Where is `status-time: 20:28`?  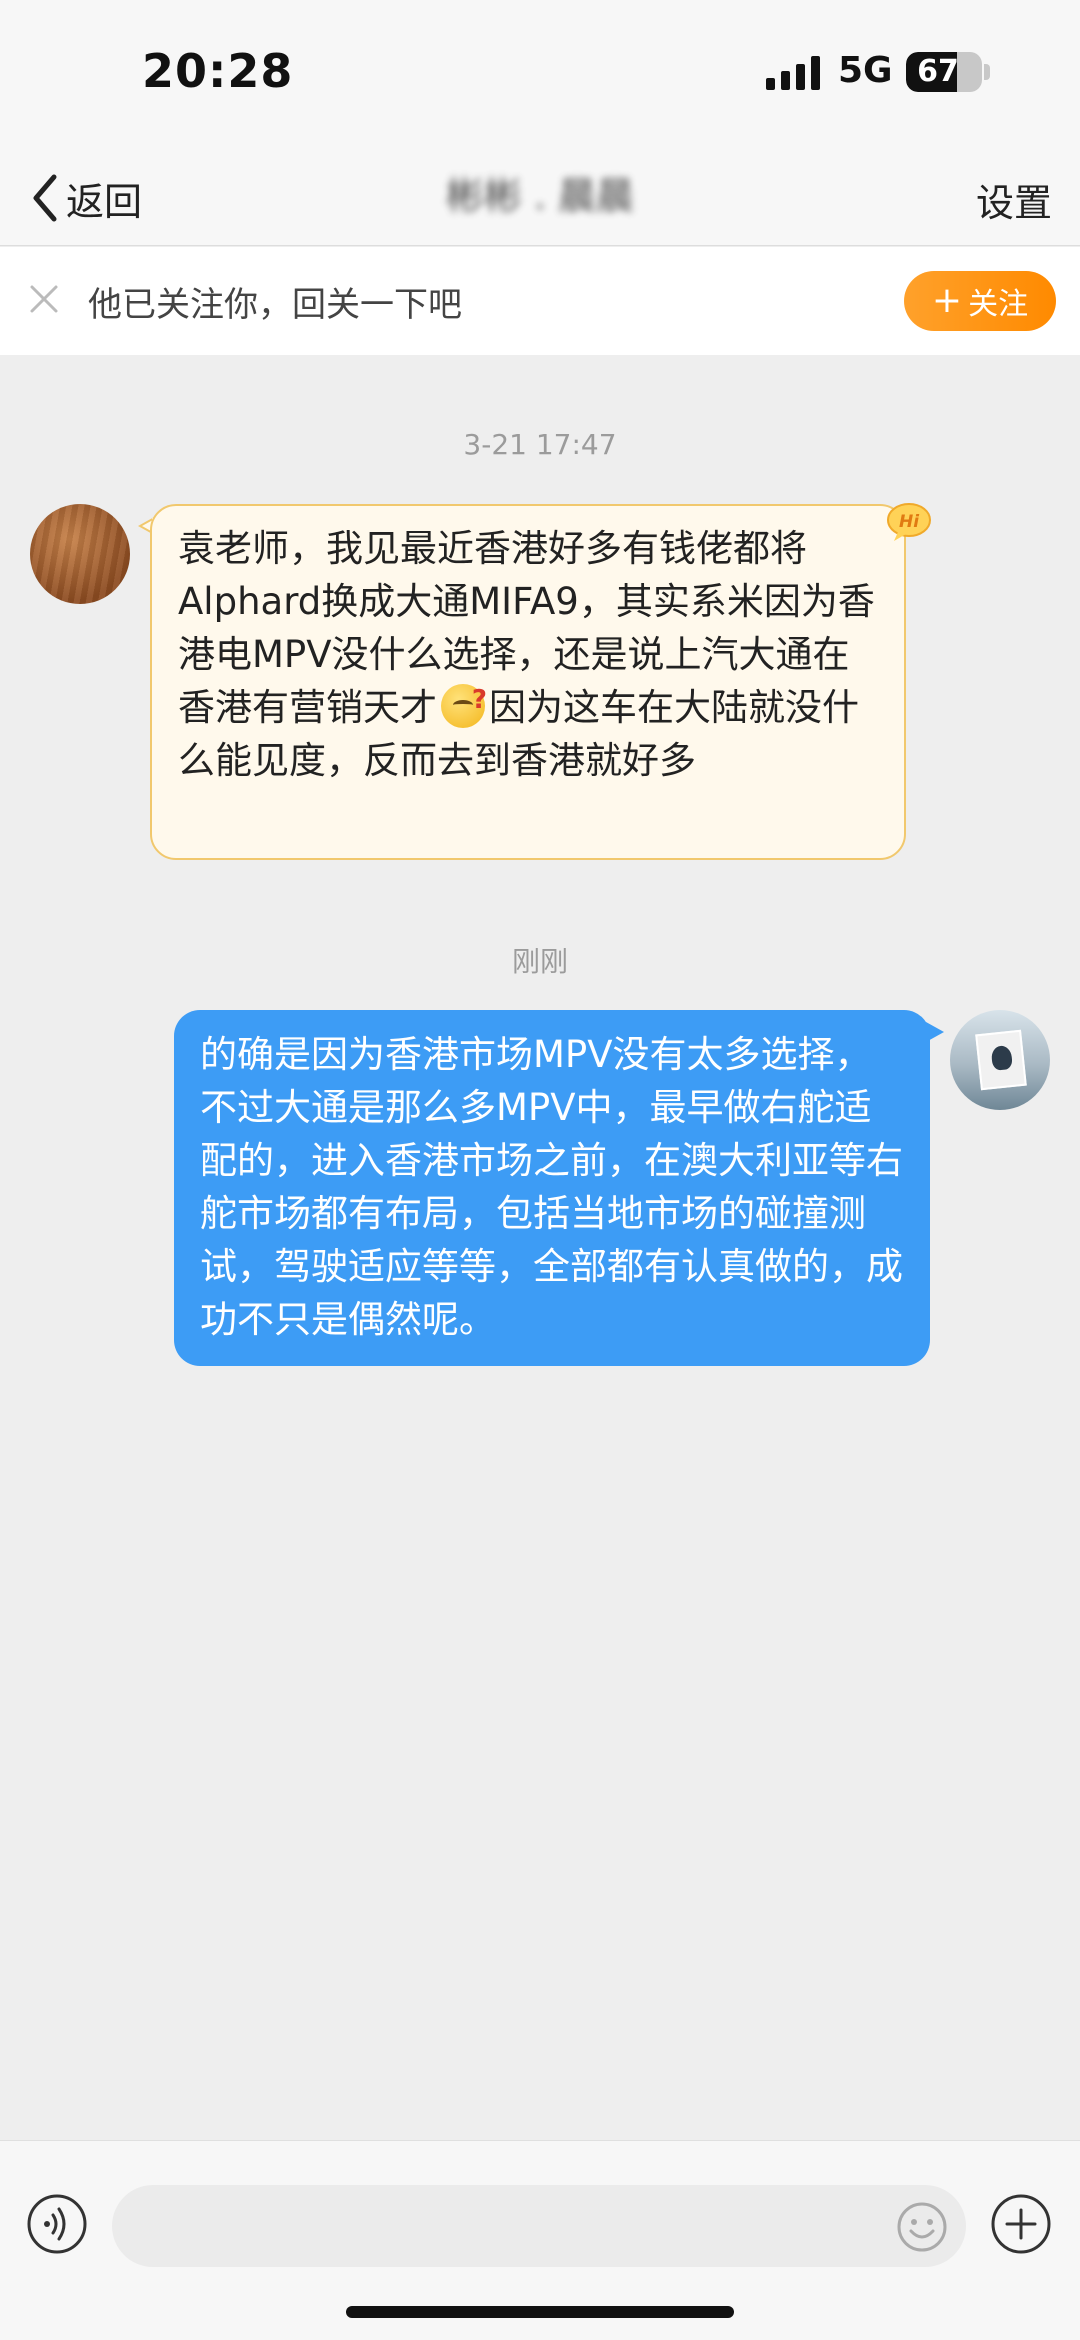
status-time: 20:28 is located at coordinates (218, 71).